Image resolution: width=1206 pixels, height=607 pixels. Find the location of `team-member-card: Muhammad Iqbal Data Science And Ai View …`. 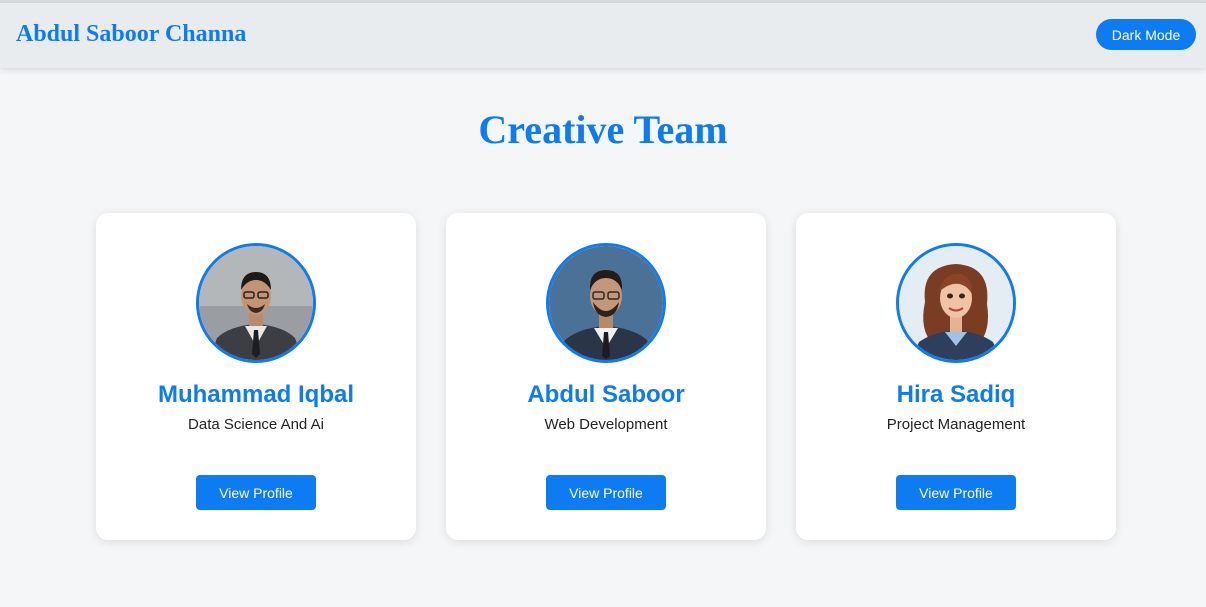

team-member-card: Muhammad Iqbal Data Science And Ai View … is located at coordinates (256, 376).